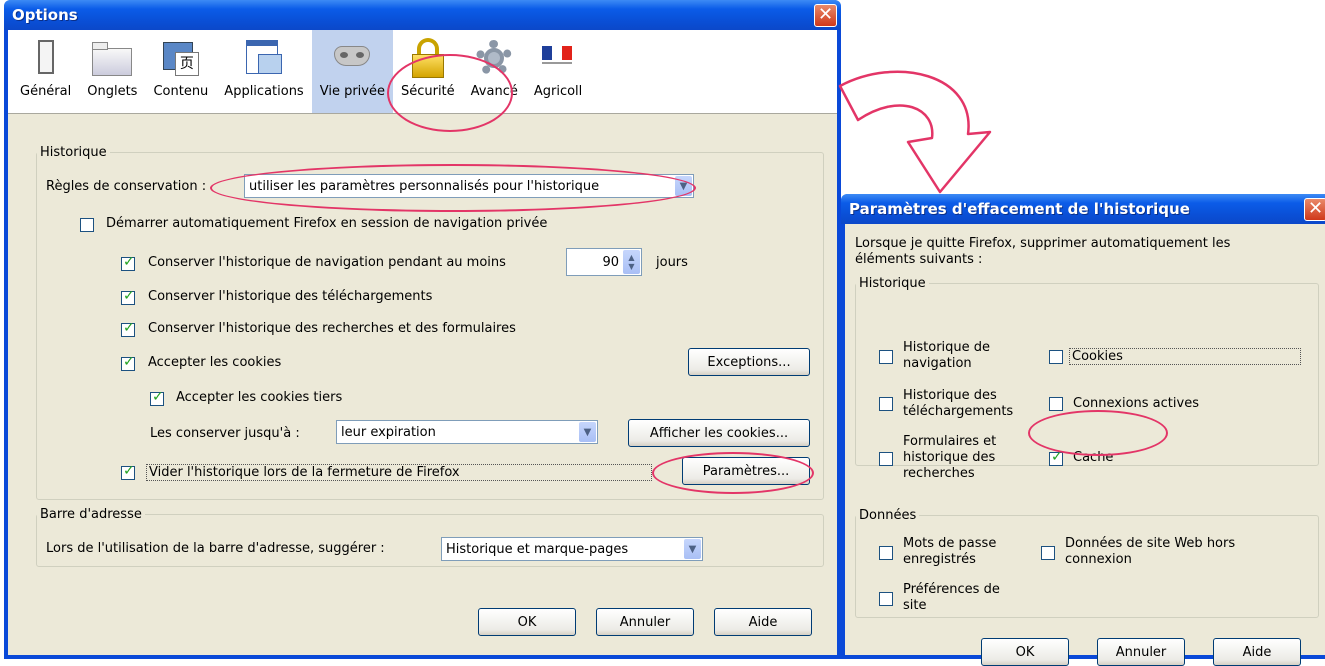 This screenshot has width=1325, height=666. What do you see at coordinates (950, 441) in the screenshot?
I see `forms-label1: Formulaires et` at bounding box center [950, 441].